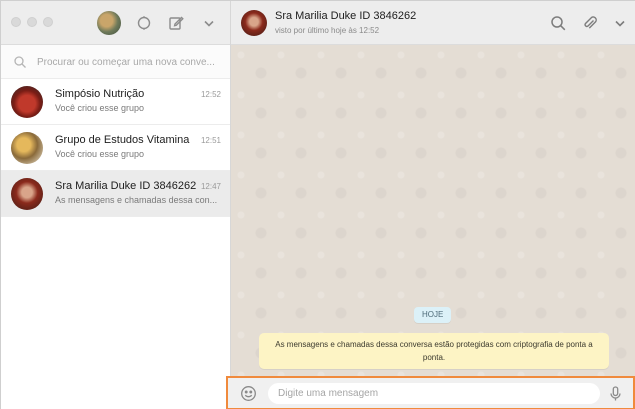 This screenshot has height=409, width=635. What do you see at coordinates (126, 186) in the screenshot?
I see `chat-name: Sra Marilia Duke ID 3846262` at bounding box center [126, 186].